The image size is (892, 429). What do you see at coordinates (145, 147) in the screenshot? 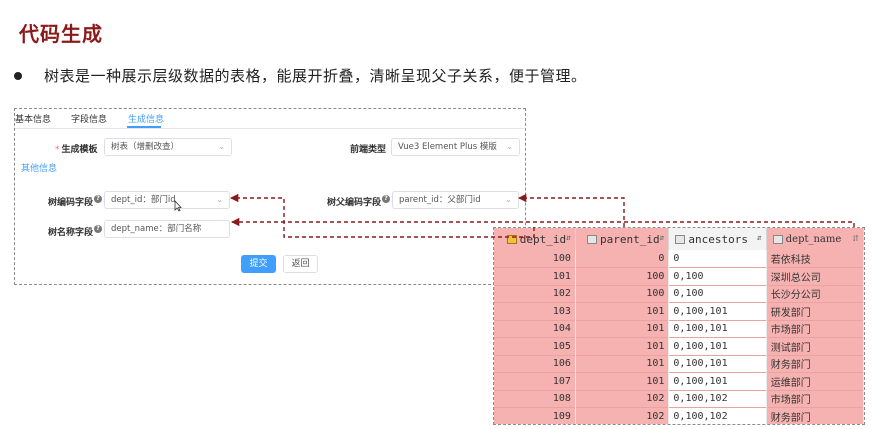
I see `template-select-value: 树表（增删改查）` at bounding box center [145, 147].